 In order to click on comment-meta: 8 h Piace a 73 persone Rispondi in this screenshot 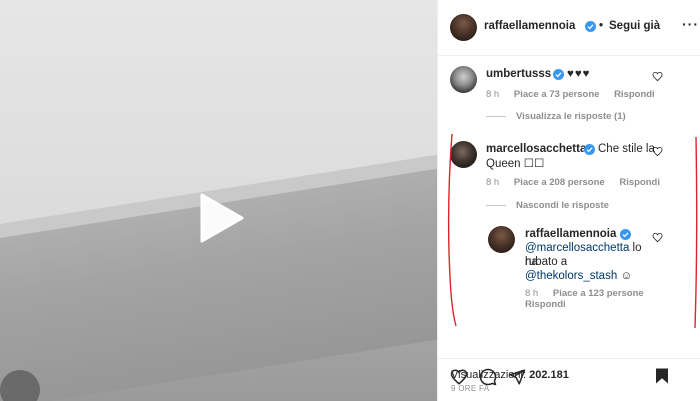, I will do `click(576, 94)`.